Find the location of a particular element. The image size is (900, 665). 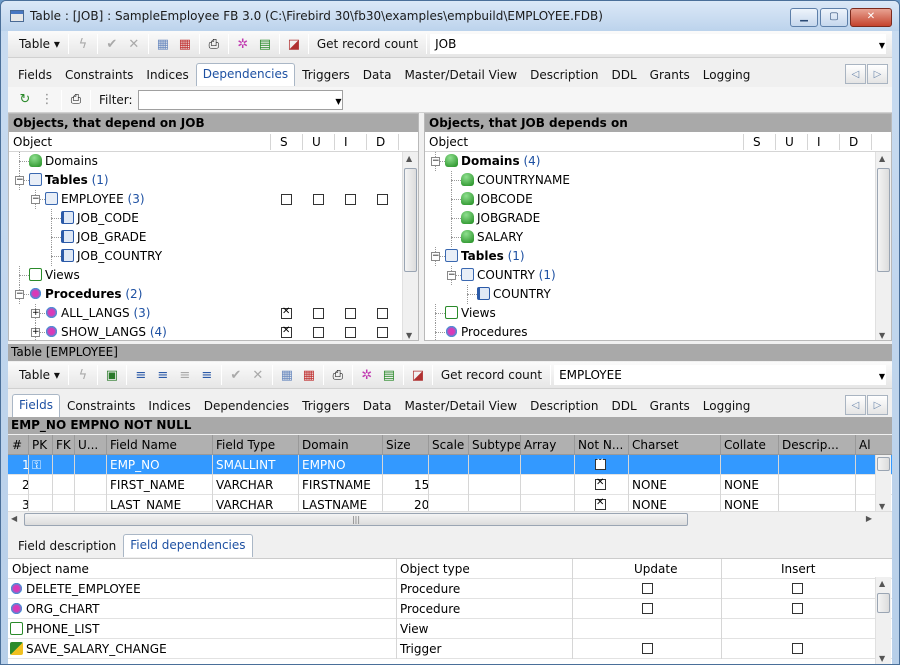

tab-grants: Grants is located at coordinates (670, 406).